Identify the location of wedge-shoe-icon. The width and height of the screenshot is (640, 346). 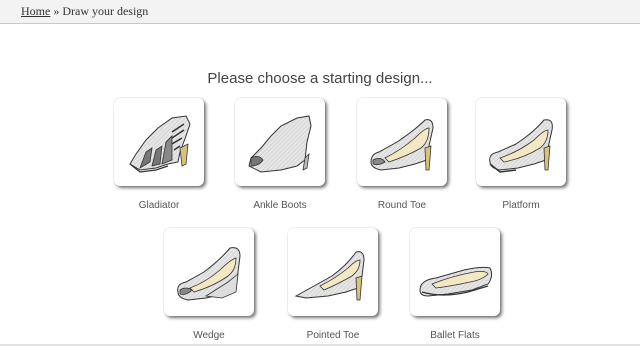
(209, 274).